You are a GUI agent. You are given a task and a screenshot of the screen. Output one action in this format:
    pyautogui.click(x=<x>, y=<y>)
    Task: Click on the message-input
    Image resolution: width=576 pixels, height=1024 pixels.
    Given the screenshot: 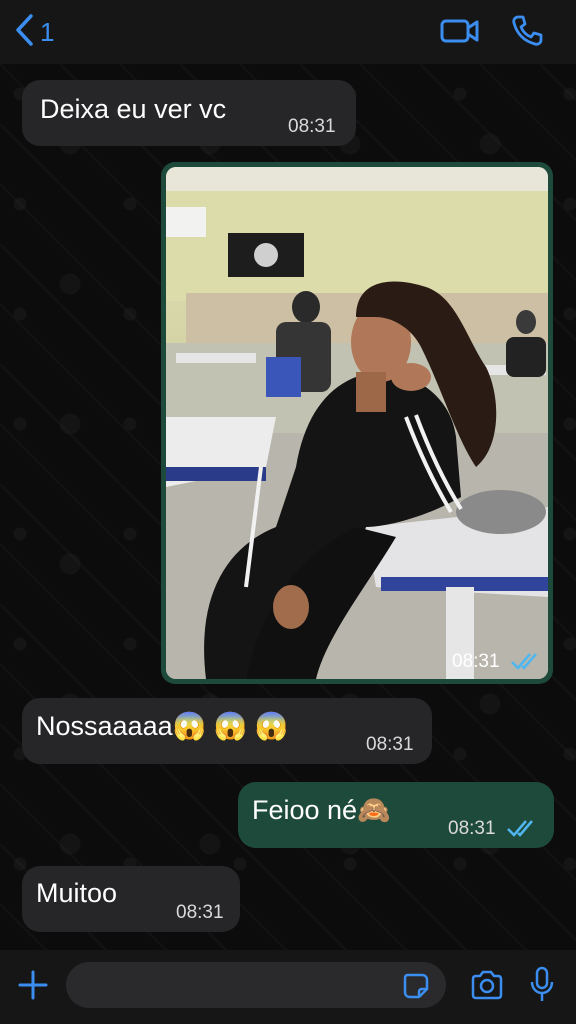 What is the action you would take?
    pyautogui.click(x=256, y=985)
    